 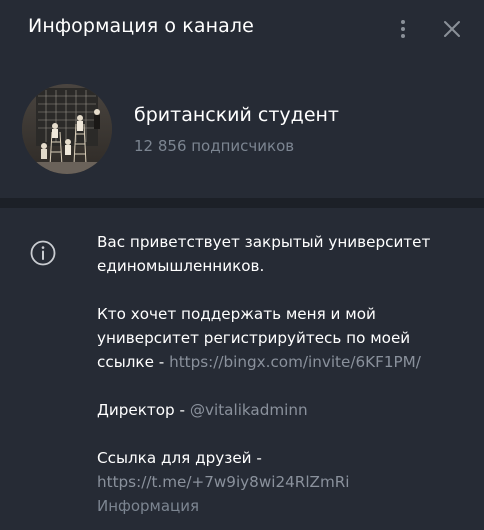 I want to click on close-button, so click(x=452, y=29).